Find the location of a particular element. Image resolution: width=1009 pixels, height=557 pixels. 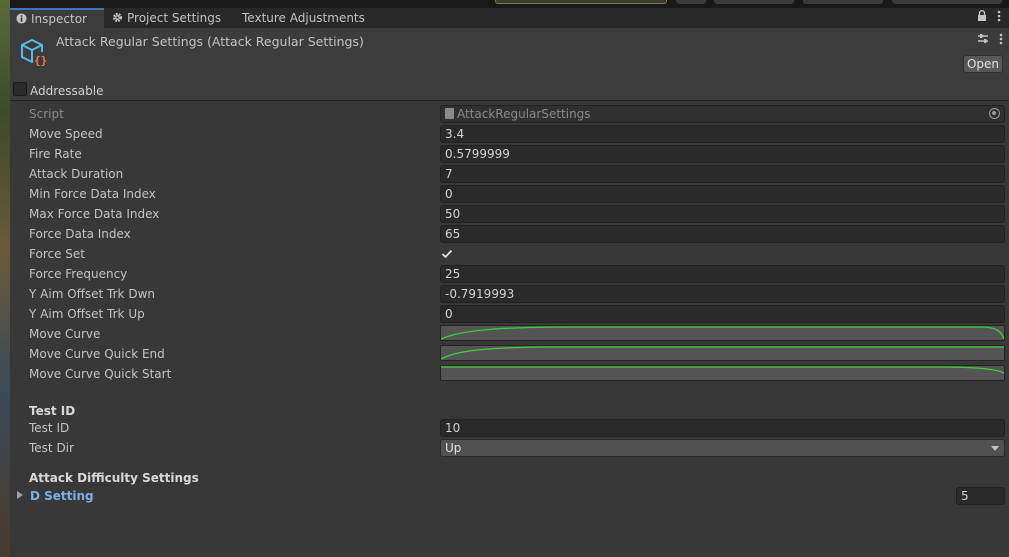

checkmark-icon is located at coordinates (447, 254).